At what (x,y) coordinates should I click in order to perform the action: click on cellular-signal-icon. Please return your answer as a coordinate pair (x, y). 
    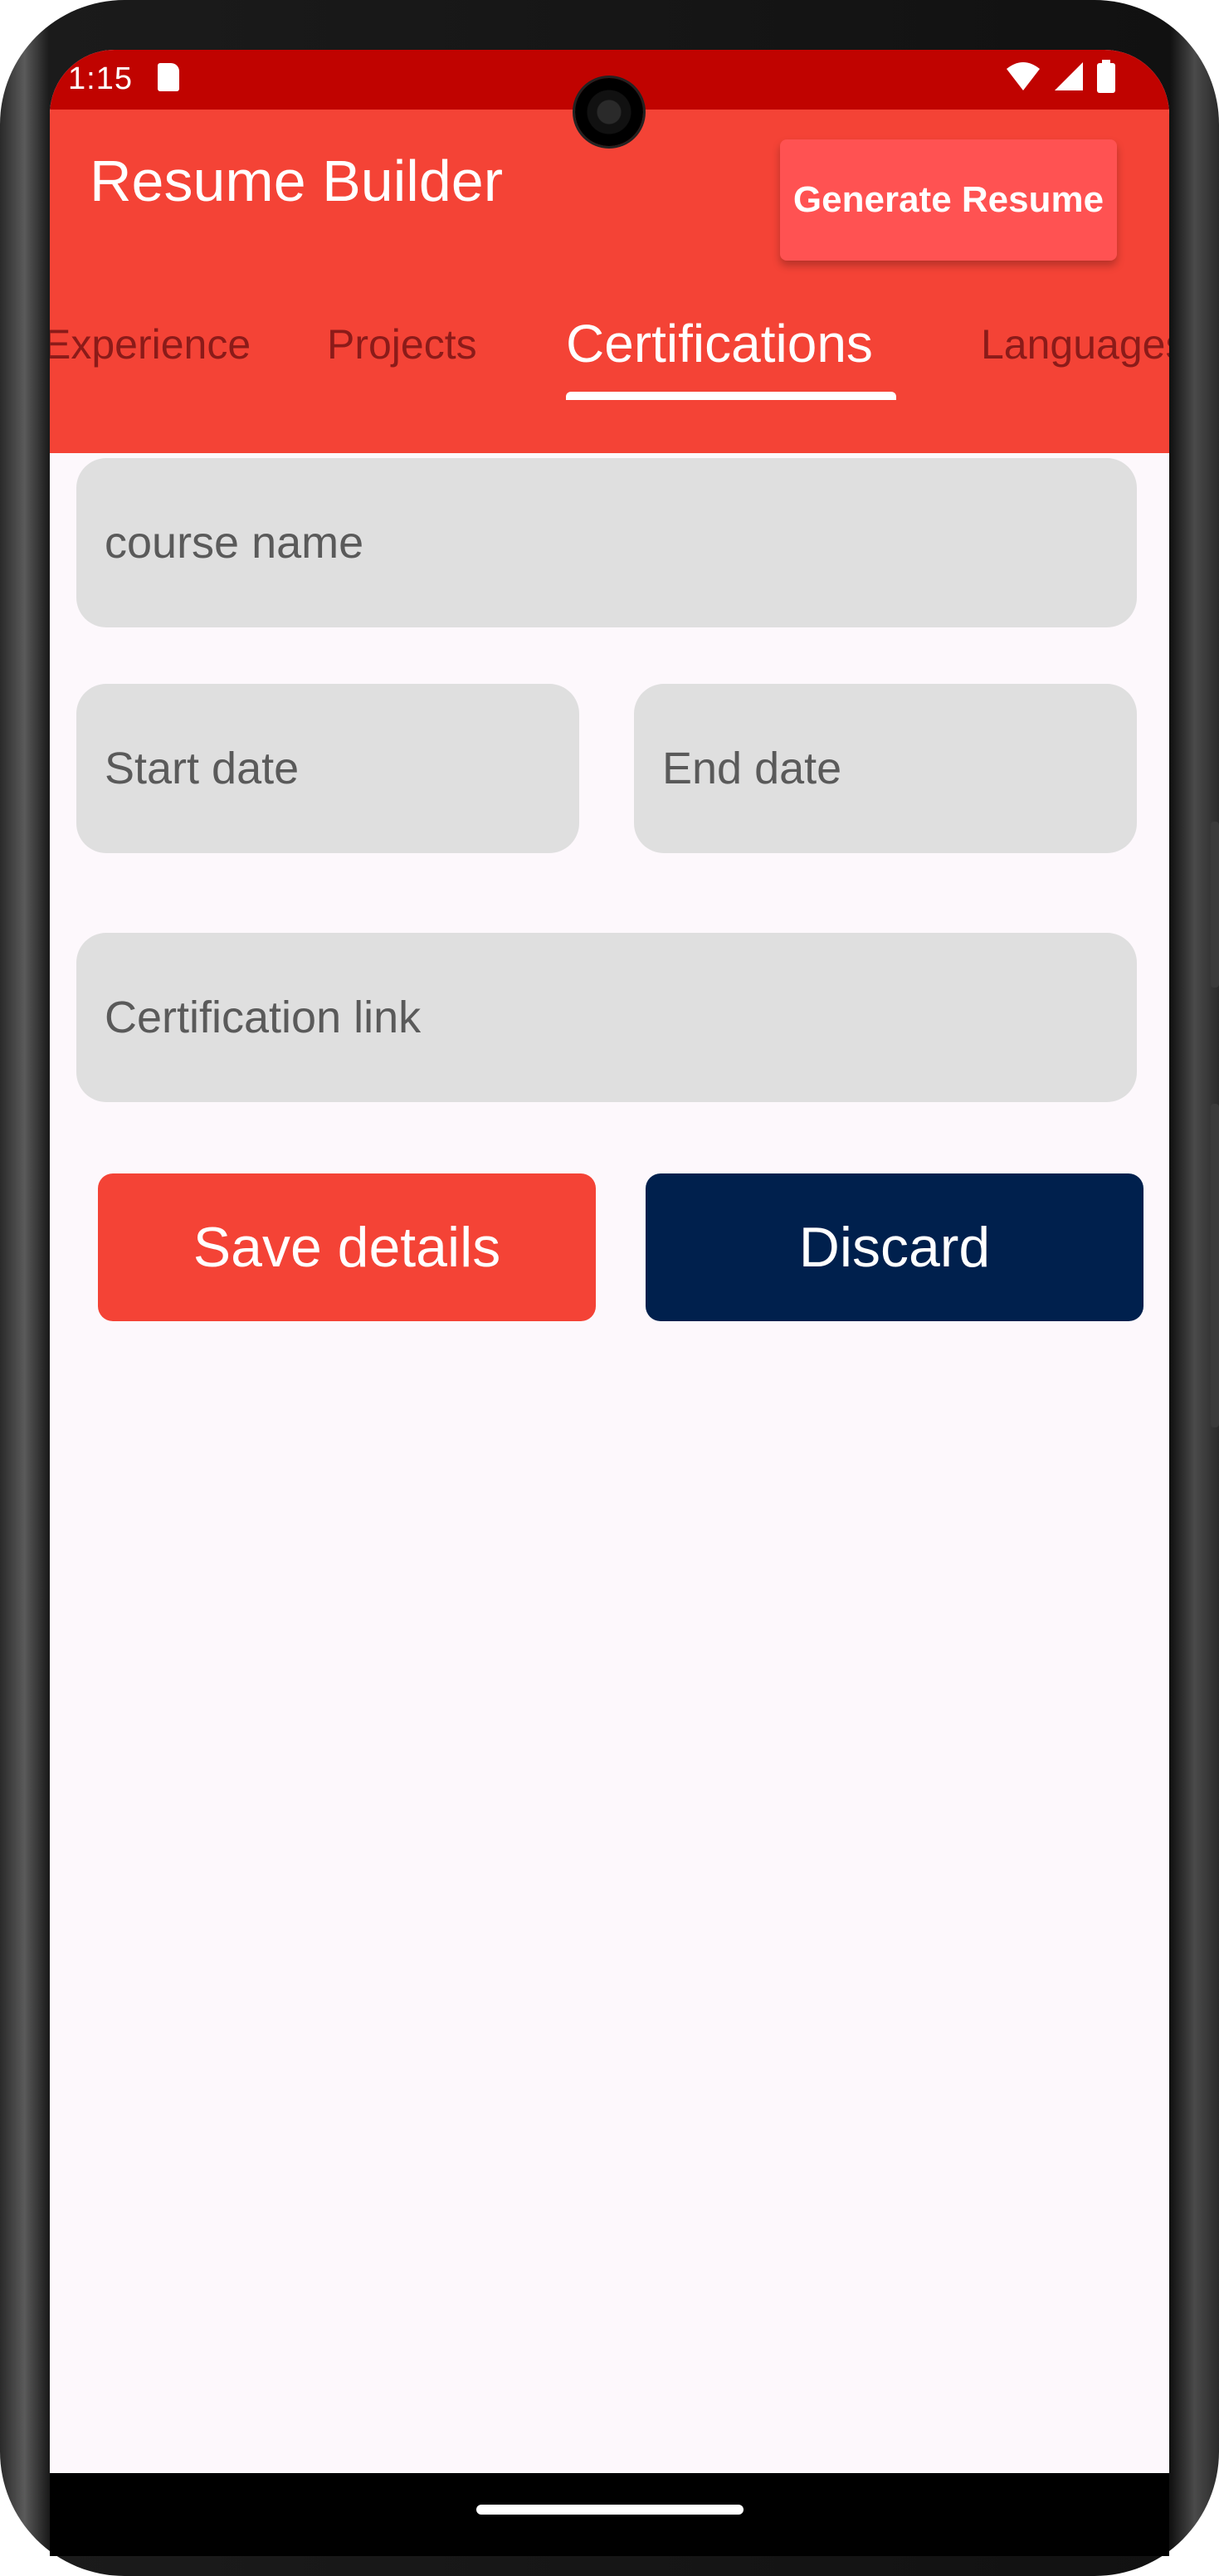
    Looking at the image, I should click on (1069, 79).